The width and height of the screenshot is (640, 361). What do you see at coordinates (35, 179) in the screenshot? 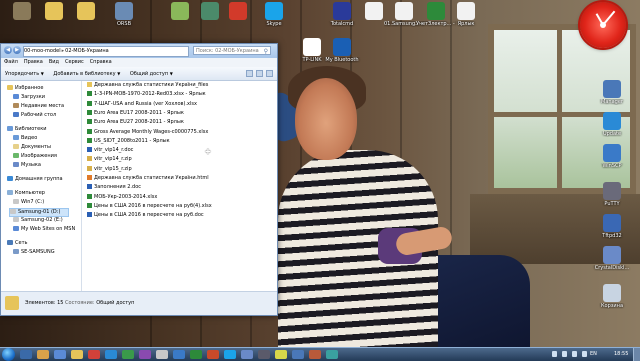
I see `nav-item: Домашняя группа` at bounding box center [35, 179].